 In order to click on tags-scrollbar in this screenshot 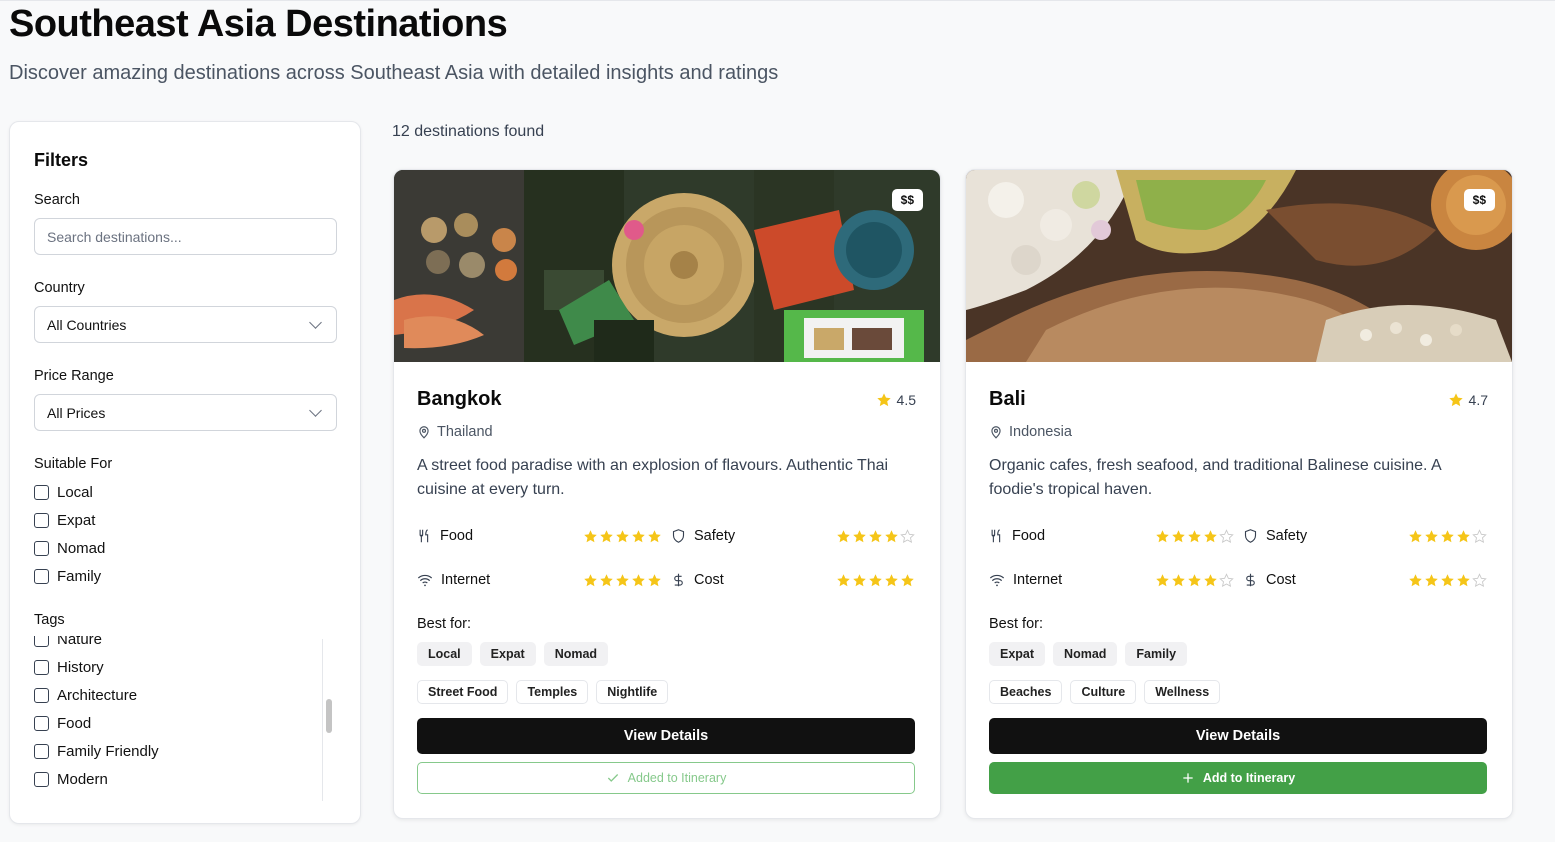, I will do `click(327, 720)`.